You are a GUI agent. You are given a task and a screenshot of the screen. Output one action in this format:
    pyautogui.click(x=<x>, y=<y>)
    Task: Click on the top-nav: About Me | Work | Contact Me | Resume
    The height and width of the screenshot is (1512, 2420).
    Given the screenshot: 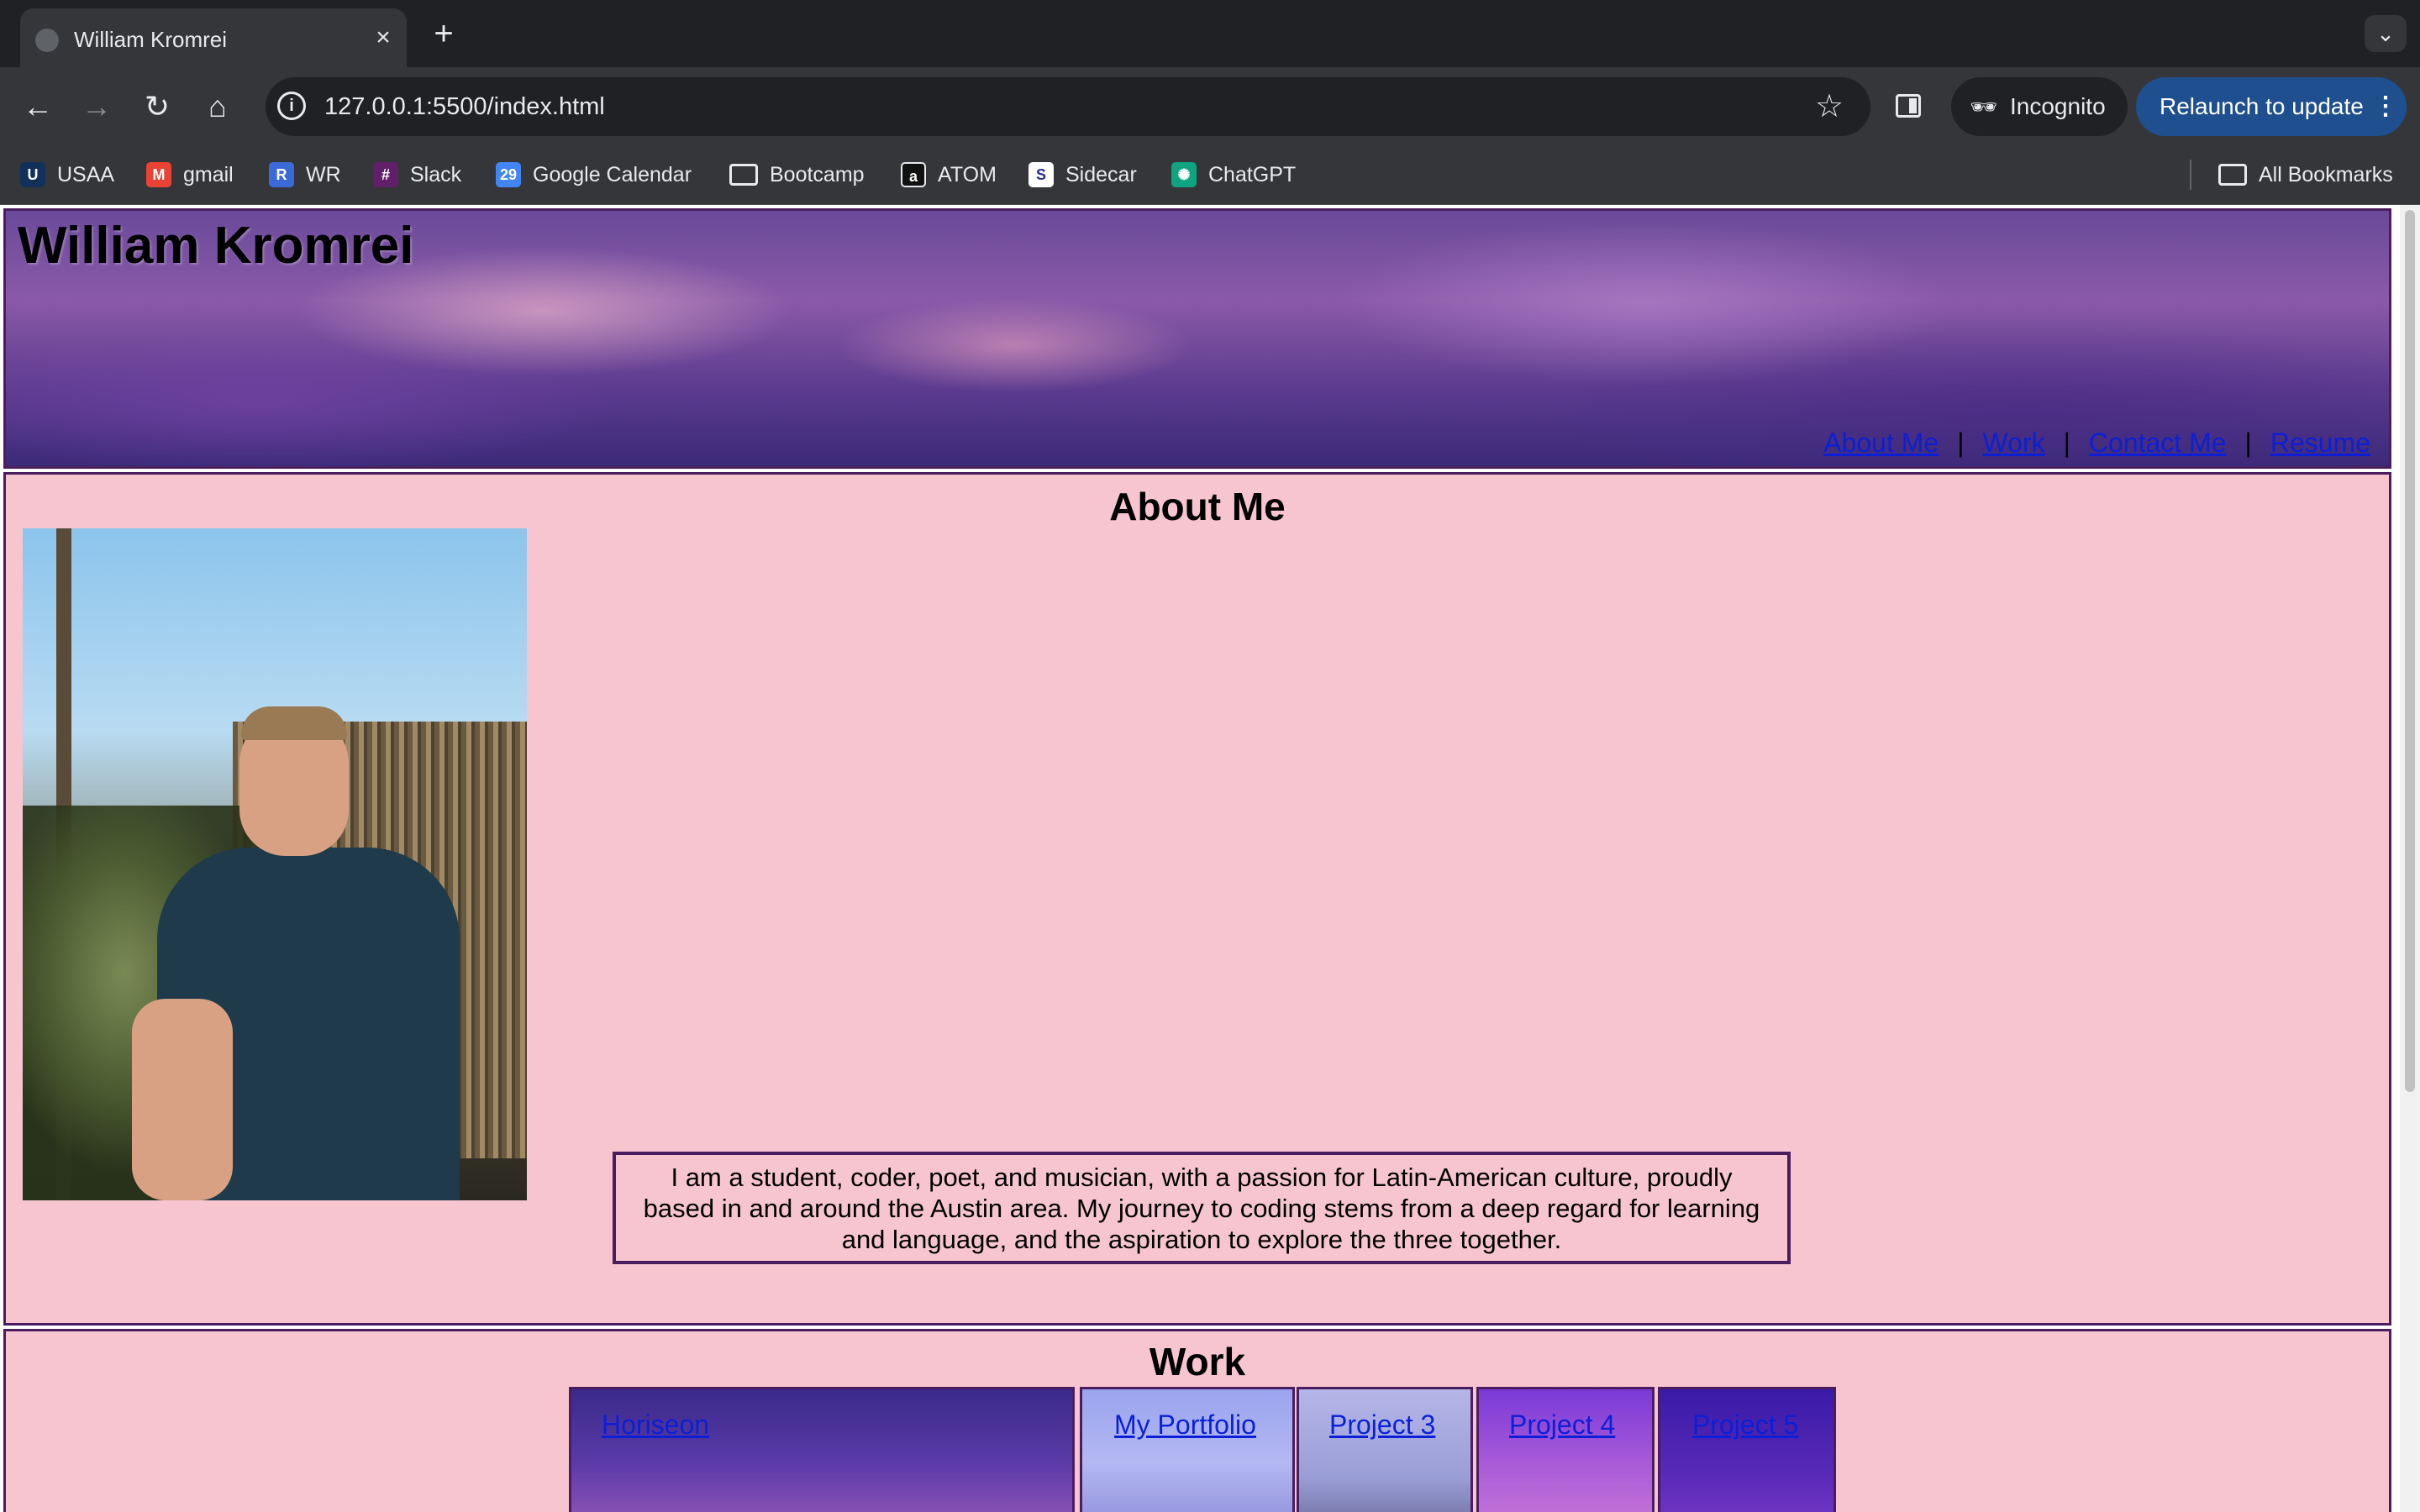 What is the action you would take?
    pyautogui.click(x=2096, y=442)
    